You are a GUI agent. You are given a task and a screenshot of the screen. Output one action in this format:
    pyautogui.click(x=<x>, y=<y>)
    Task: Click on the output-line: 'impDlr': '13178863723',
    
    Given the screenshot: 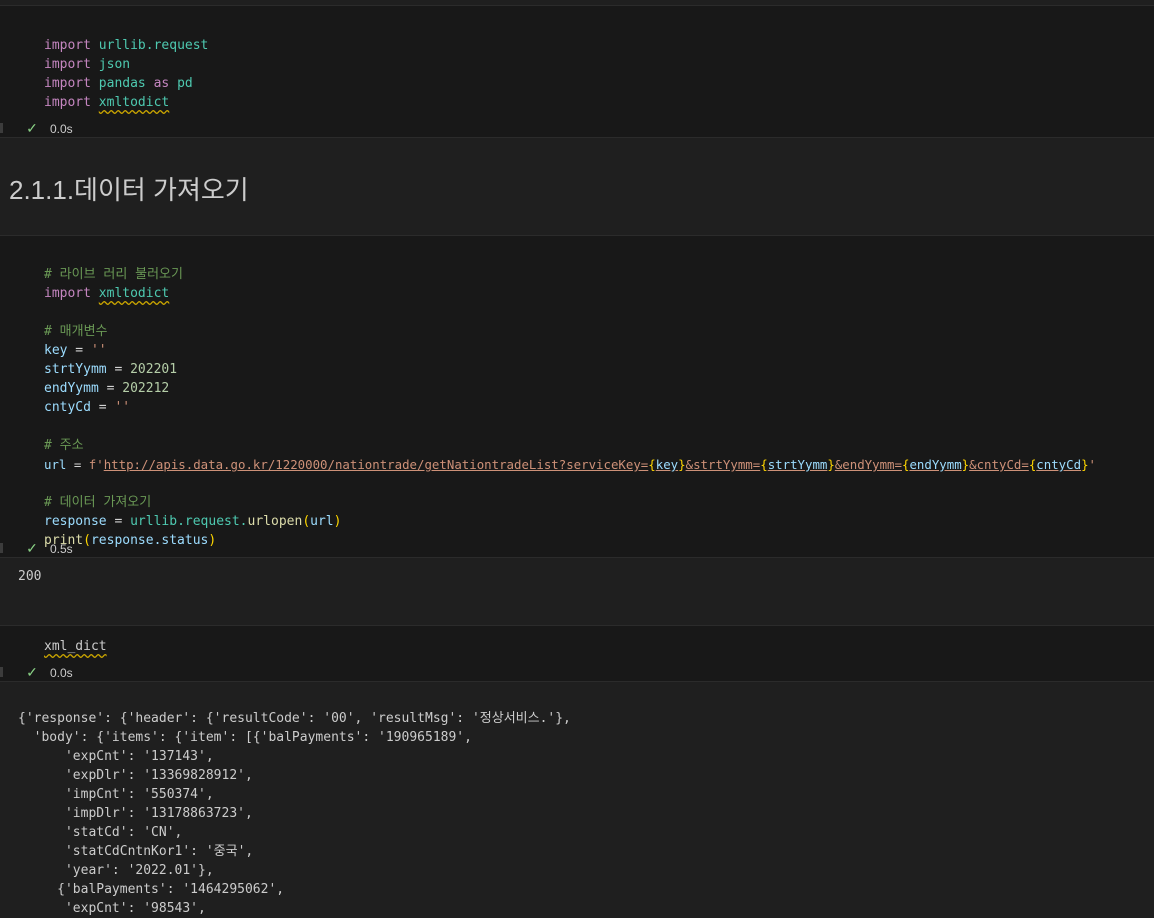 What is the action you would take?
    pyautogui.click(x=135, y=813)
    